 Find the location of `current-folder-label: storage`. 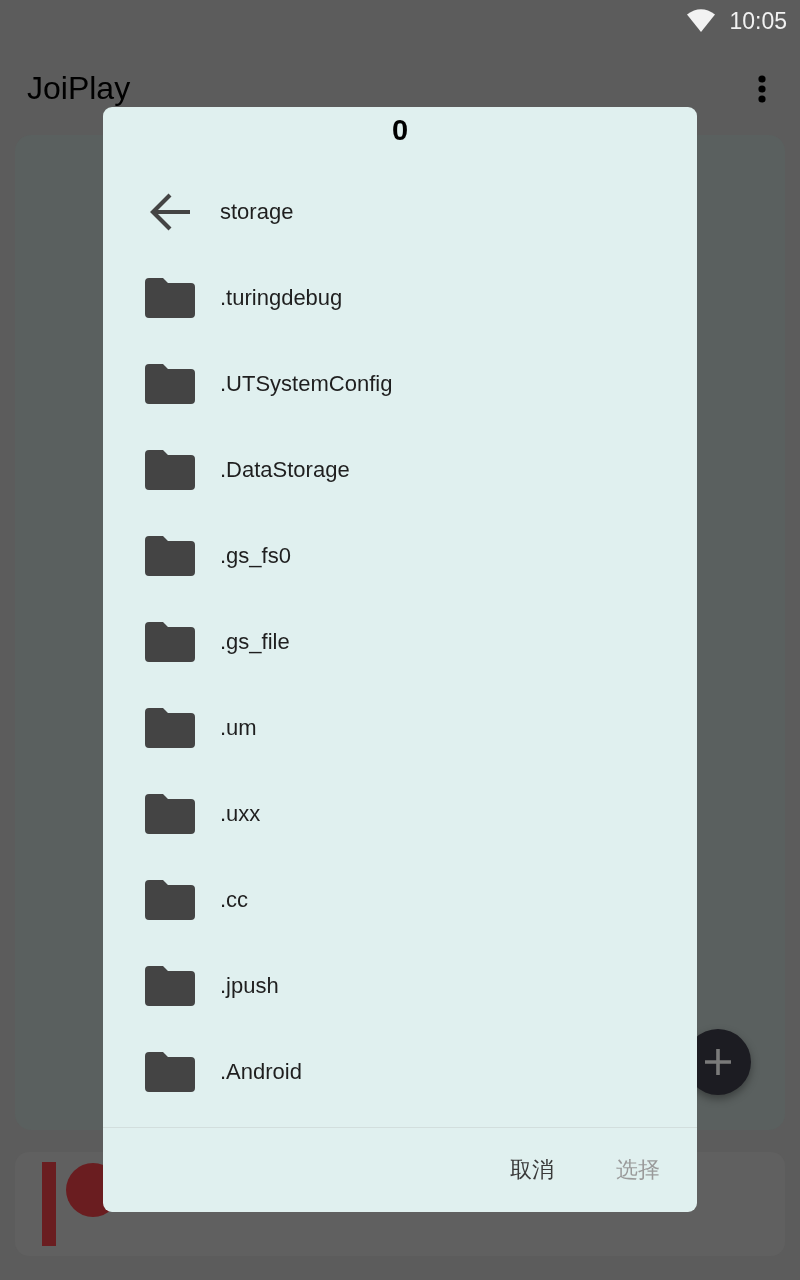

current-folder-label: storage is located at coordinates (257, 212).